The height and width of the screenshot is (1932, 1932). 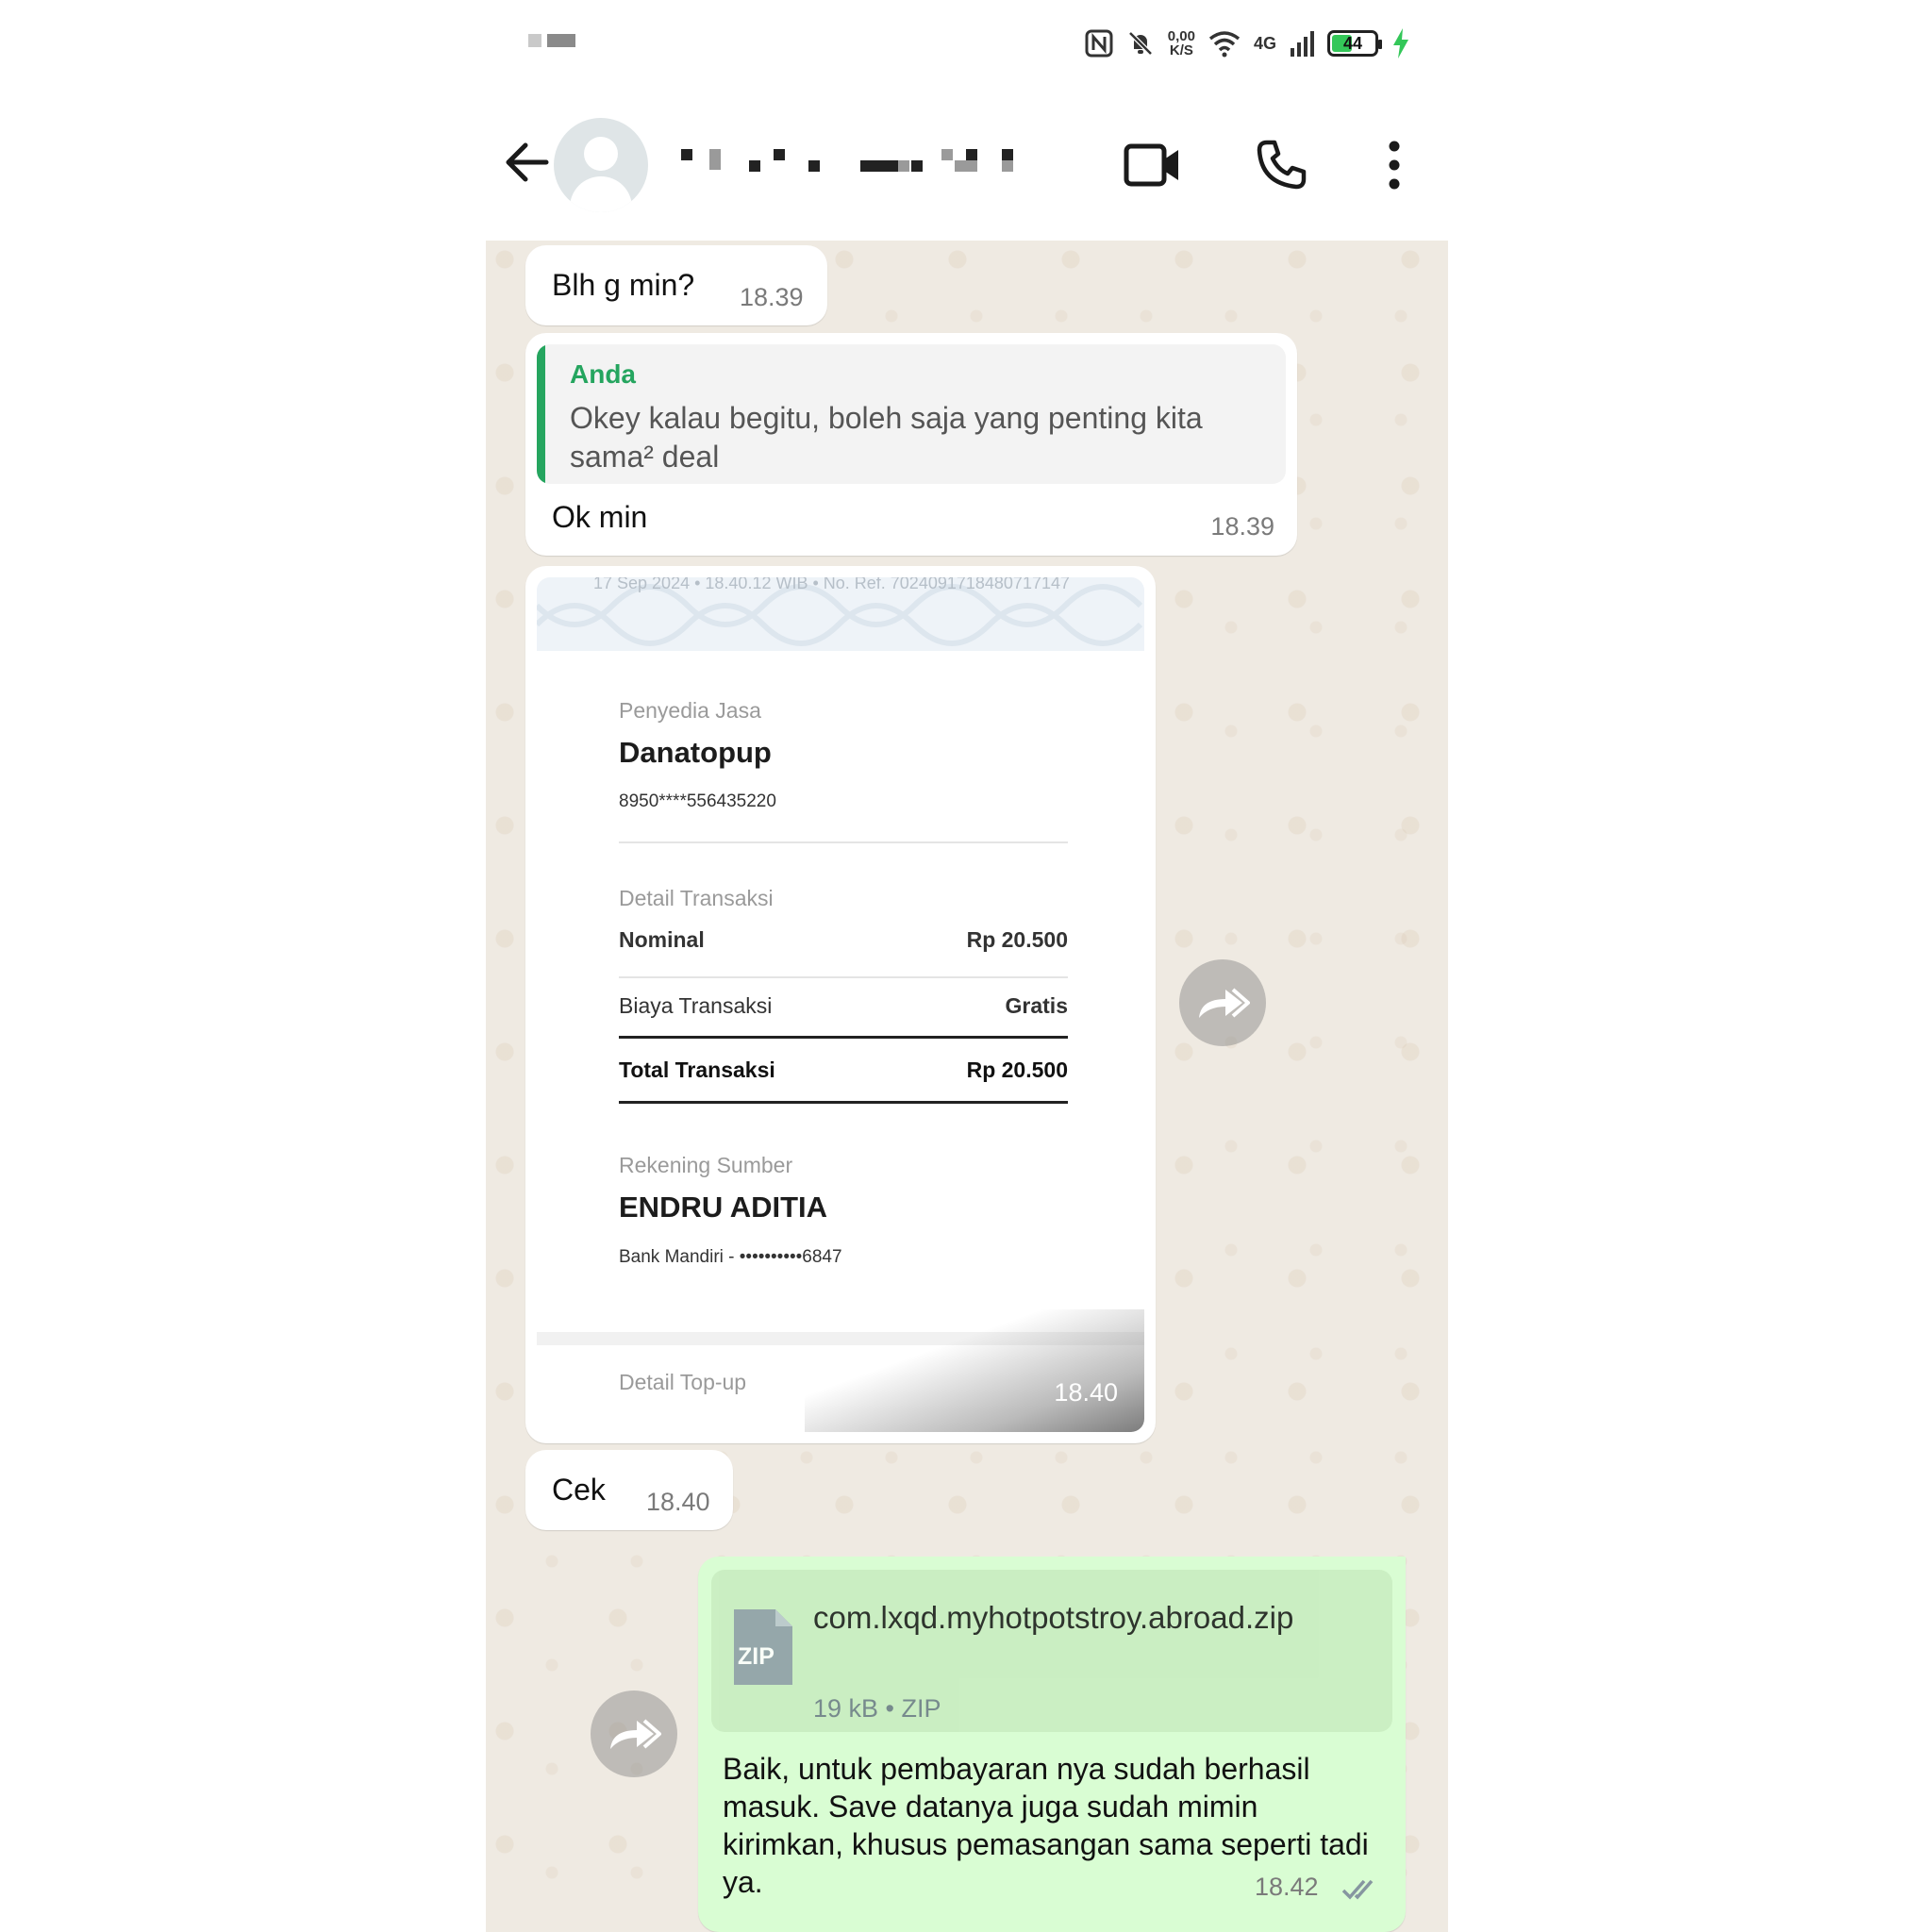 I want to click on zip-icon-label: ZIP, so click(x=756, y=1657).